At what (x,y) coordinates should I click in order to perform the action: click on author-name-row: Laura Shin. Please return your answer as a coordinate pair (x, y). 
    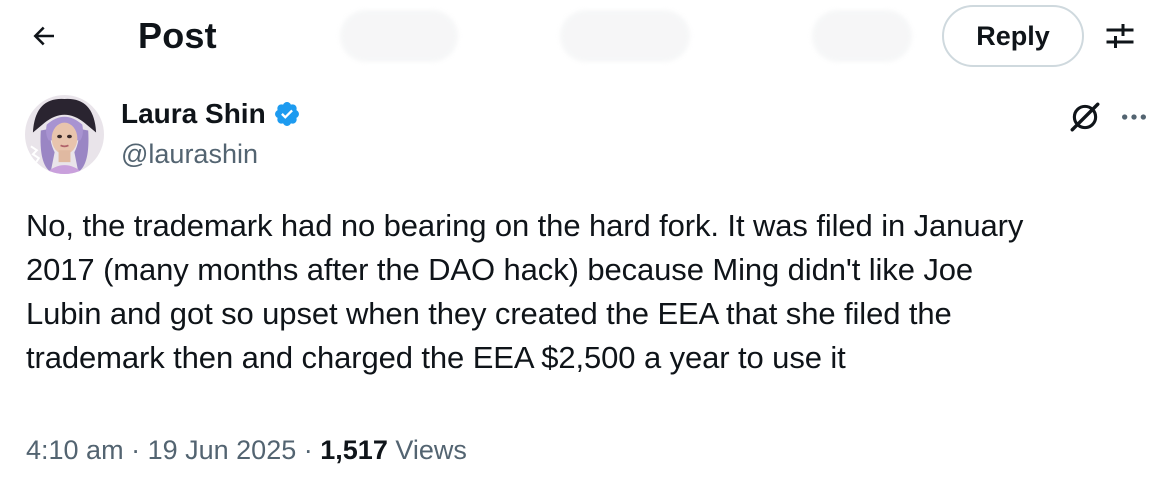
    Looking at the image, I should click on (211, 114).